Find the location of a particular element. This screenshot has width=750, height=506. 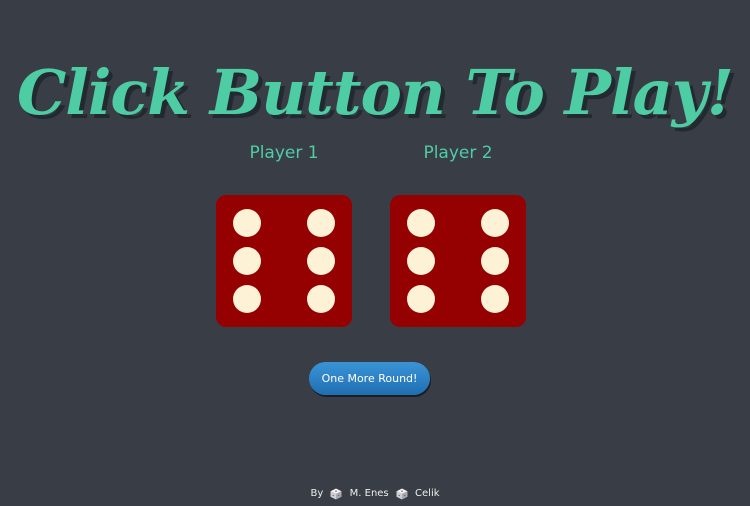

footer-credit: By M. Enes Celik is located at coordinates (375, 494).